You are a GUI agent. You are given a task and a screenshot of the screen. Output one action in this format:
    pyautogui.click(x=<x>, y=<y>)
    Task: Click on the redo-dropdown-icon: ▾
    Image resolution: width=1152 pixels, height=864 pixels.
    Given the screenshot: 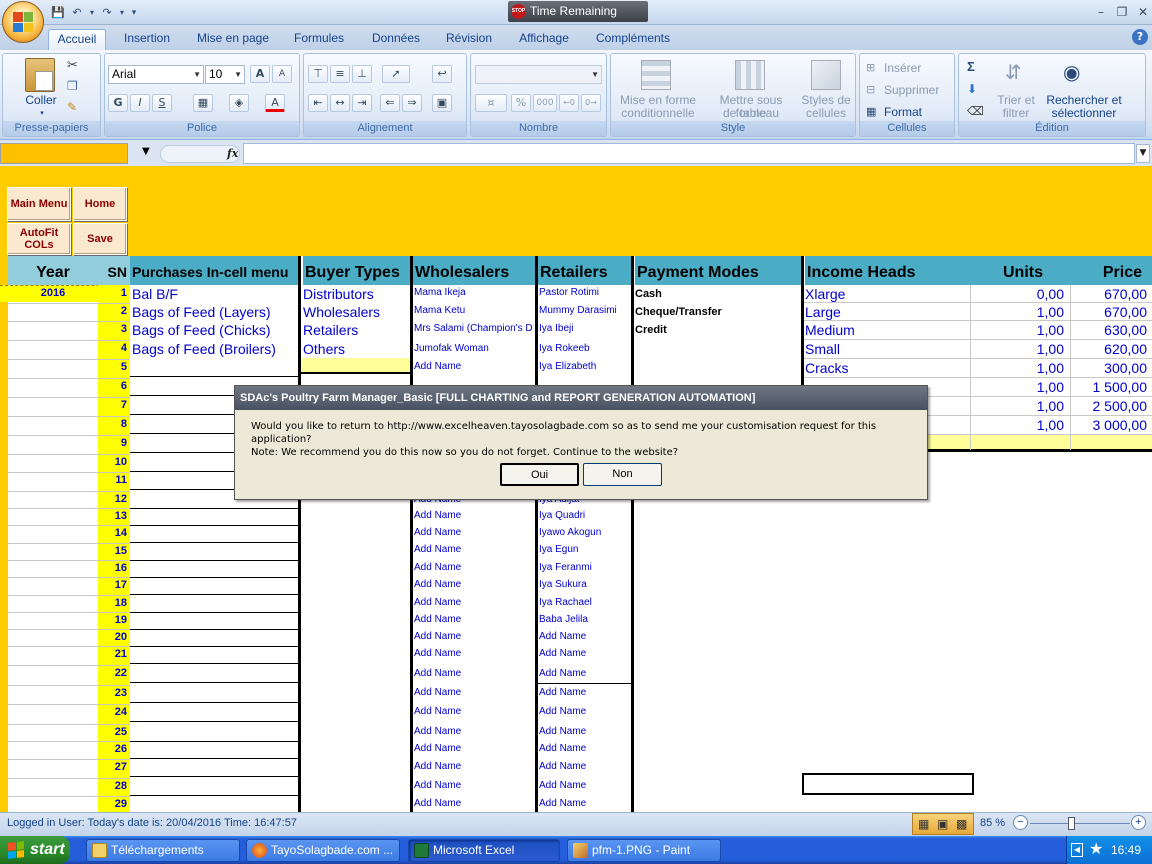 What is the action you would take?
    pyautogui.click(x=122, y=13)
    